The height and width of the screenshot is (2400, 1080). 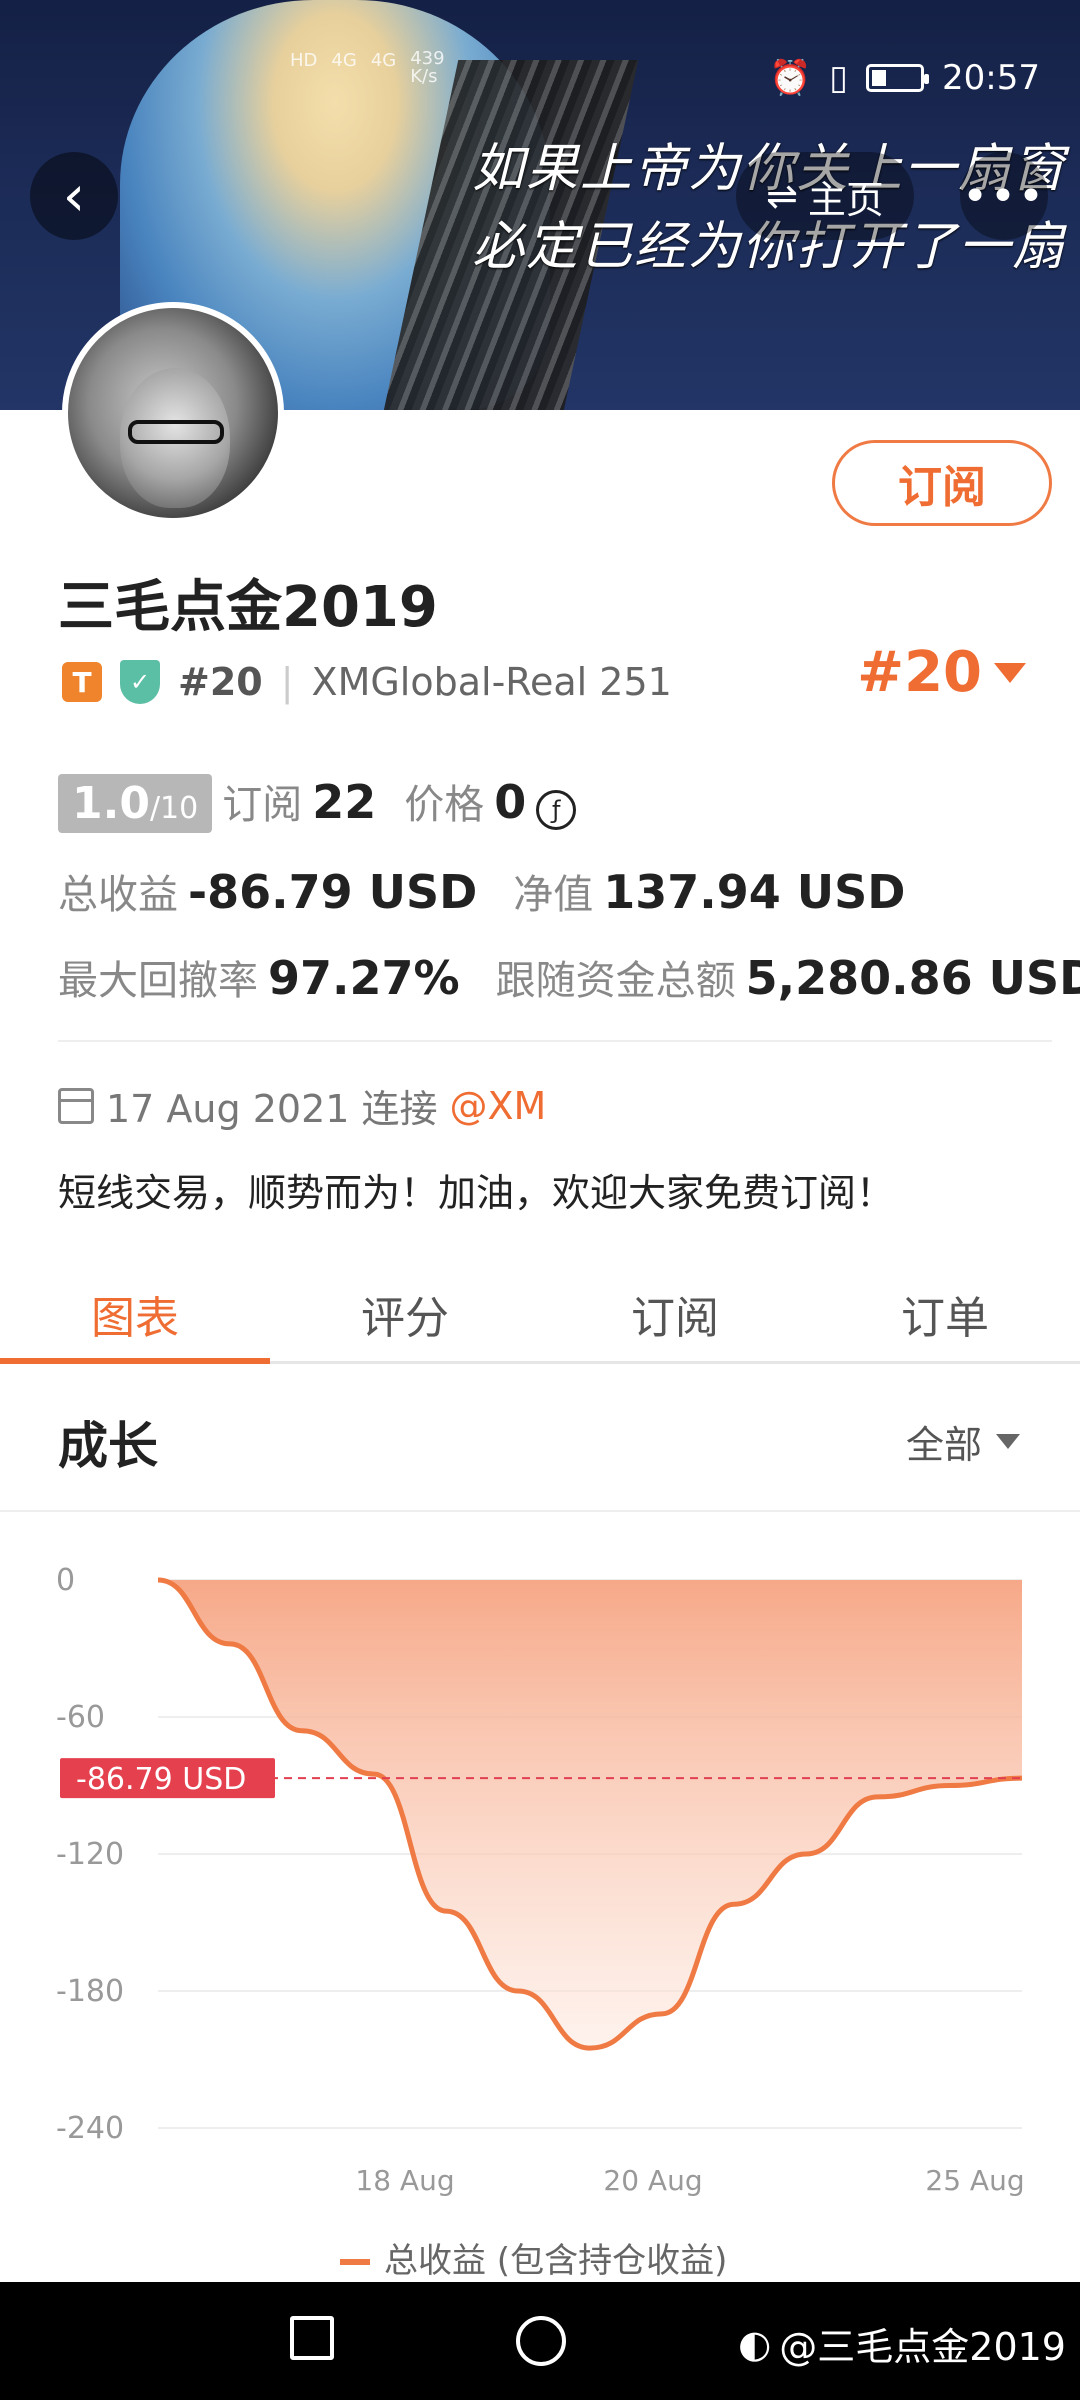 What do you see at coordinates (312, 2338) in the screenshot?
I see `recents-button` at bounding box center [312, 2338].